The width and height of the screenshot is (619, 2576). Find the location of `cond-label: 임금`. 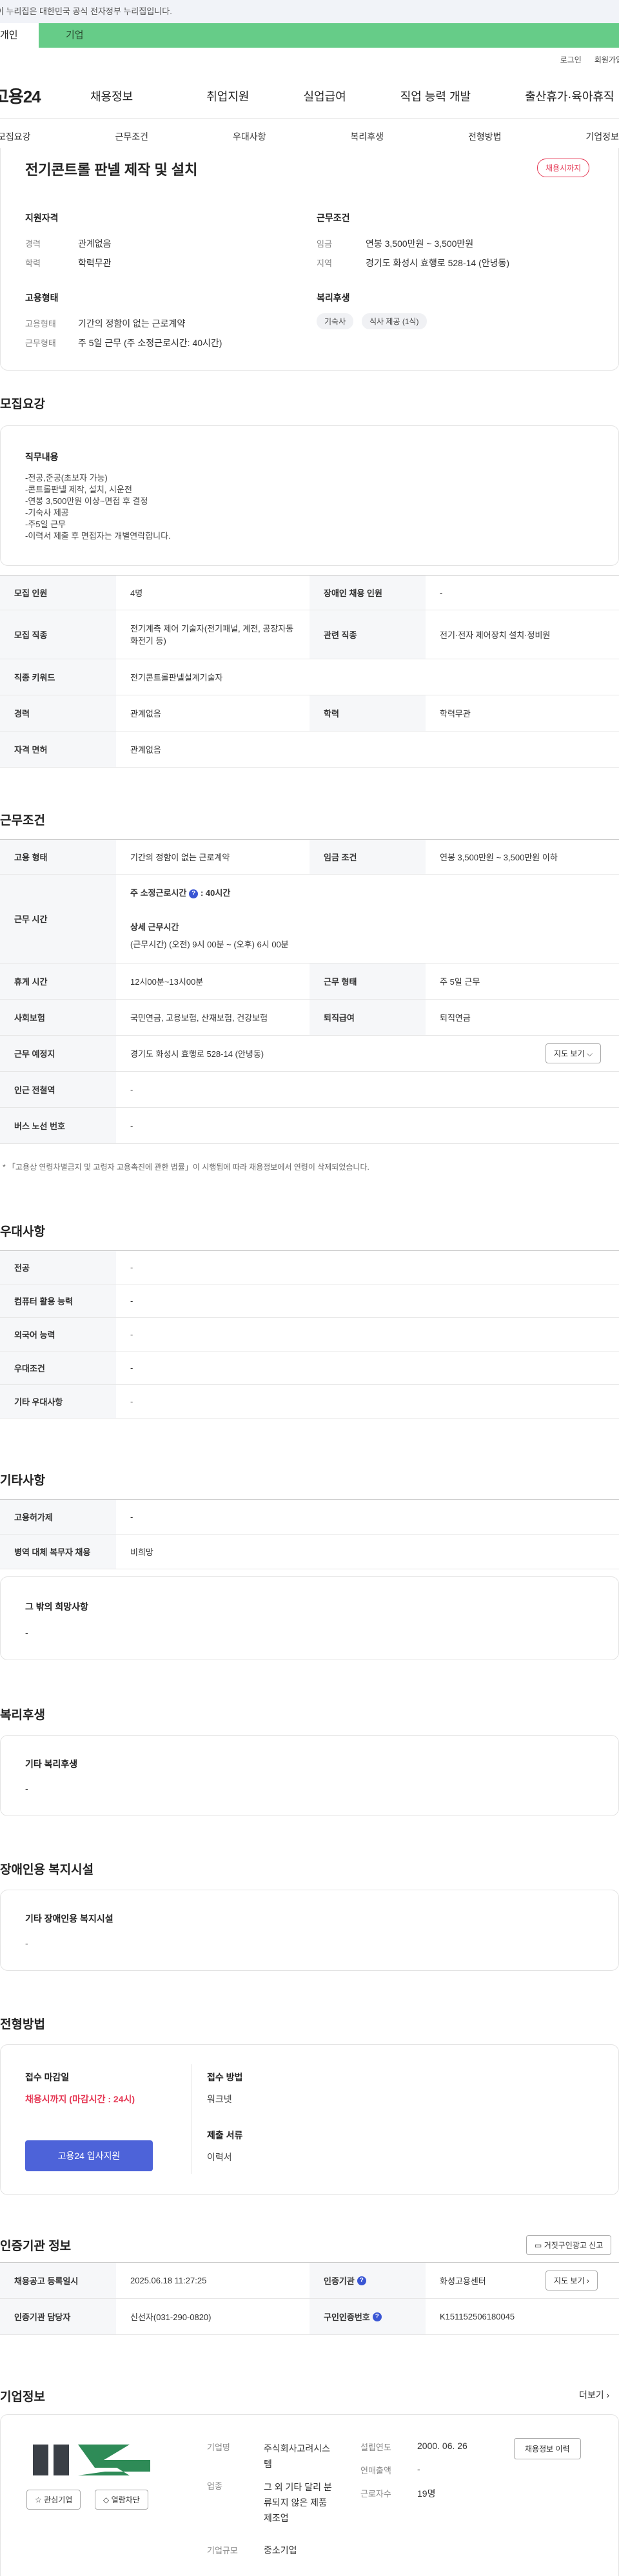

cond-label: 임금 is located at coordinates (324, 244).